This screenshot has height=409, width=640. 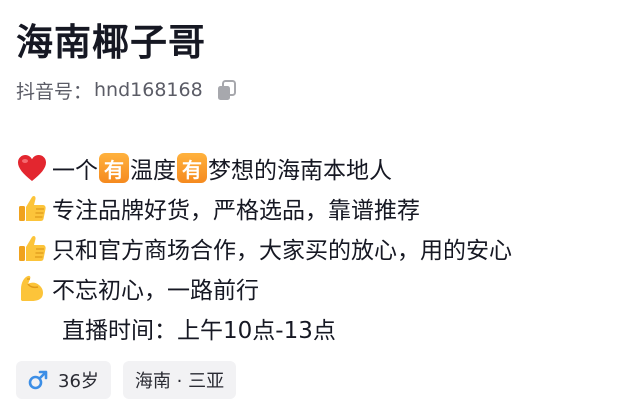 I want to click on bio-line-5: 直播时间：上午10点-13点, so click(x=264, y=328).